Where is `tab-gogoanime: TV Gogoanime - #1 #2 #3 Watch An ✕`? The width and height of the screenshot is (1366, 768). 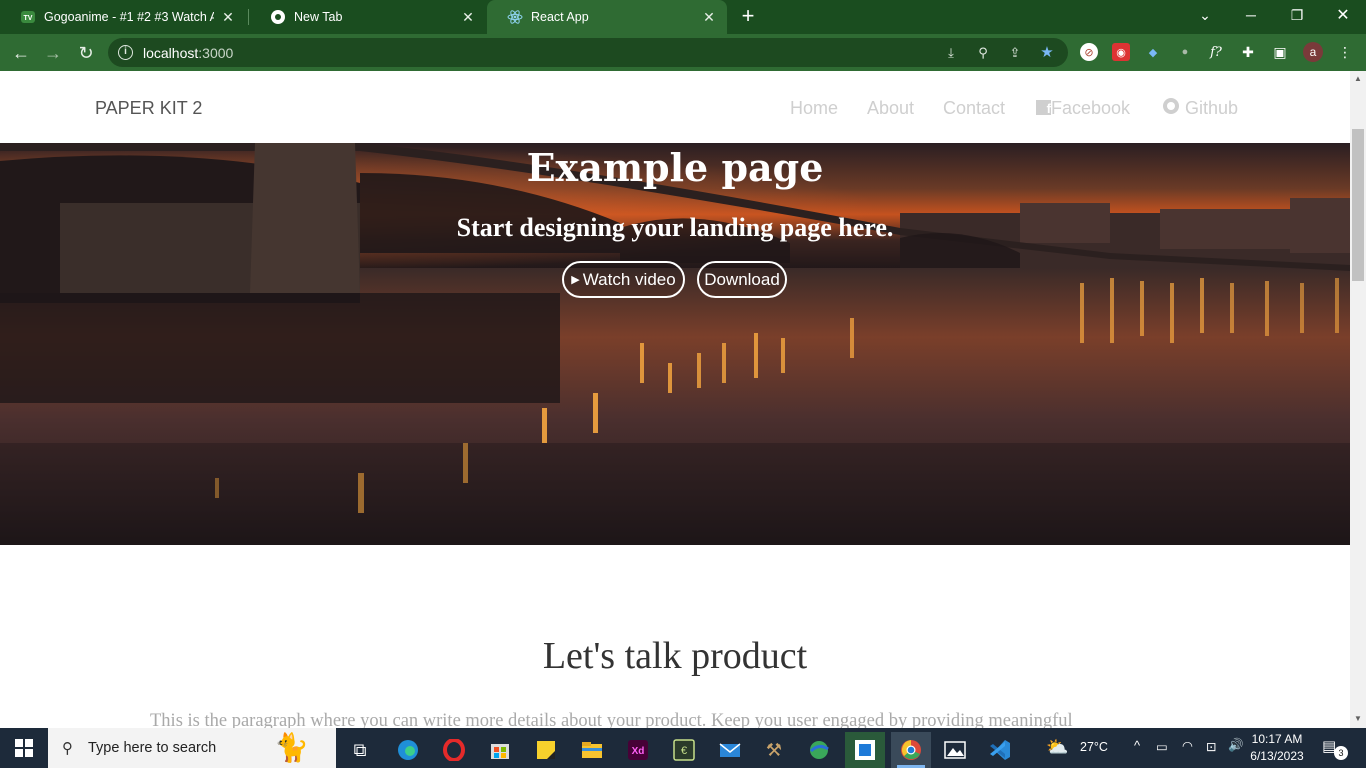
tab-gogoanime: TV Gogoanime - #1 #2 #3 Watch An ✕ is located at coordinates (123, 17).